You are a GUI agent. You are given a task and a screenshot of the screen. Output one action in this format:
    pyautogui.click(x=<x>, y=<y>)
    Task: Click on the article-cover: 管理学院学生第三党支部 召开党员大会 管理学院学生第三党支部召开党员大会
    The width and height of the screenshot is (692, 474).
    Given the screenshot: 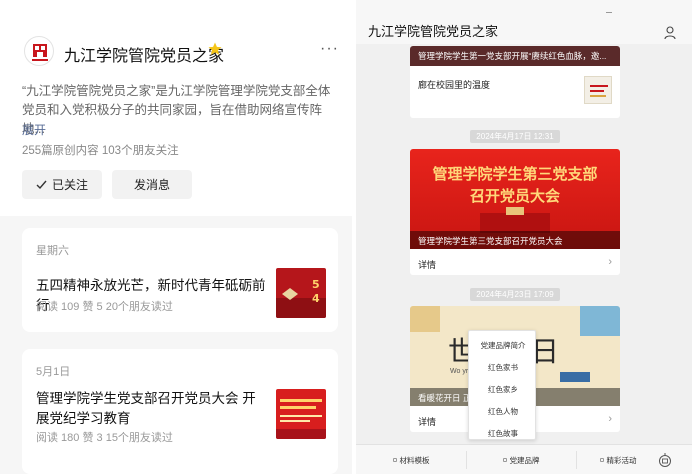 What is the action you would take?
    pyautogui.click(x=515, y=199)
    